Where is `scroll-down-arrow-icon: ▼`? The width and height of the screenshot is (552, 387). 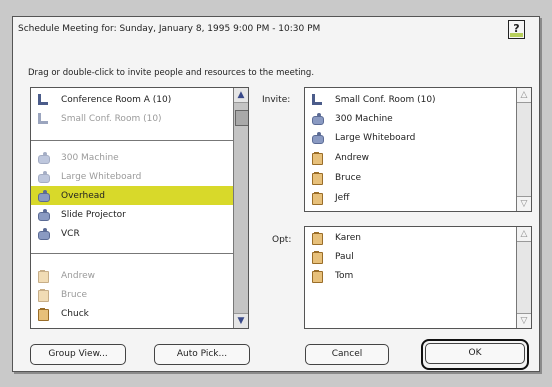 scroll-down-arrow-icon: ▼ is located at coordinates (241, 320).